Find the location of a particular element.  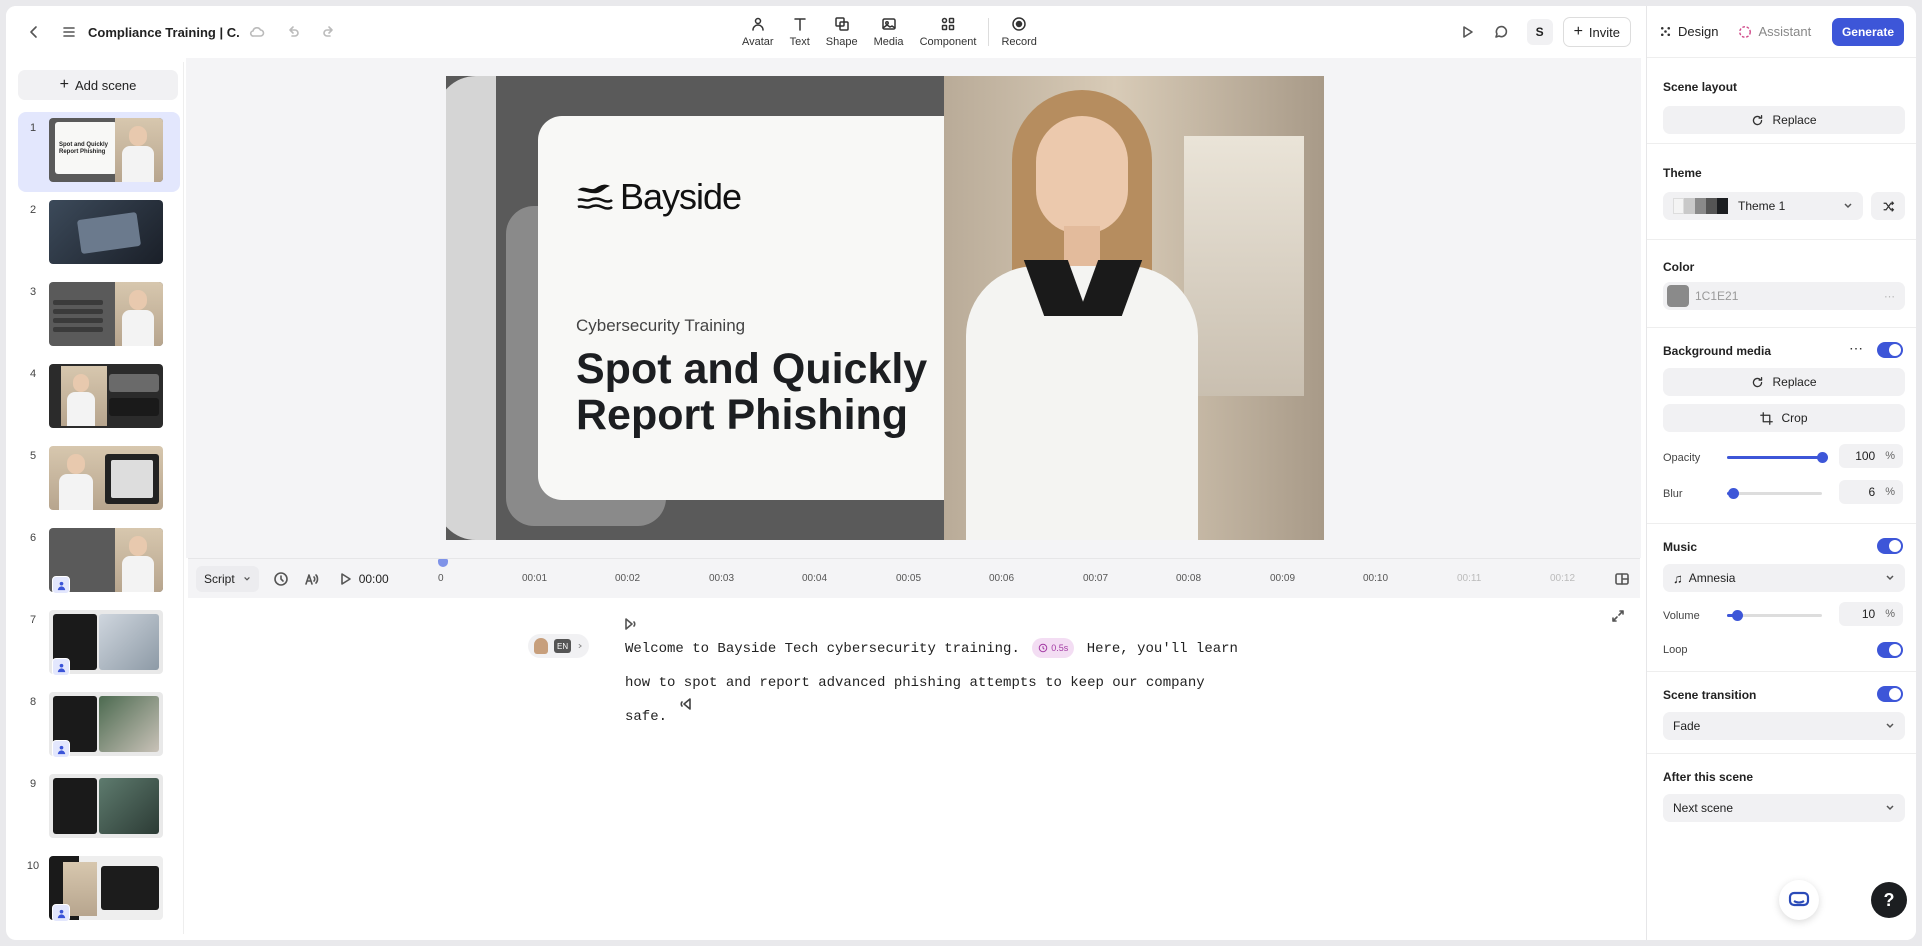

scene-number: 1 is located at coordinates (33, 128).